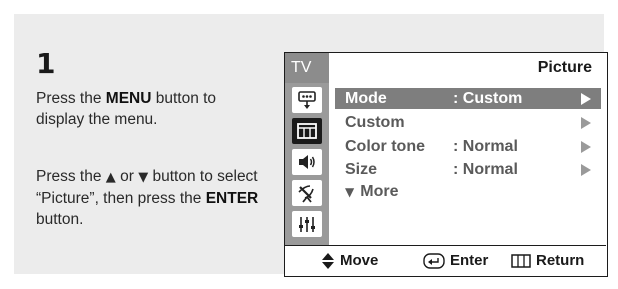 Image resolution: width=618 pixels, height=289 pixels. I want to click on return-menu-icon, so click(521, 261).